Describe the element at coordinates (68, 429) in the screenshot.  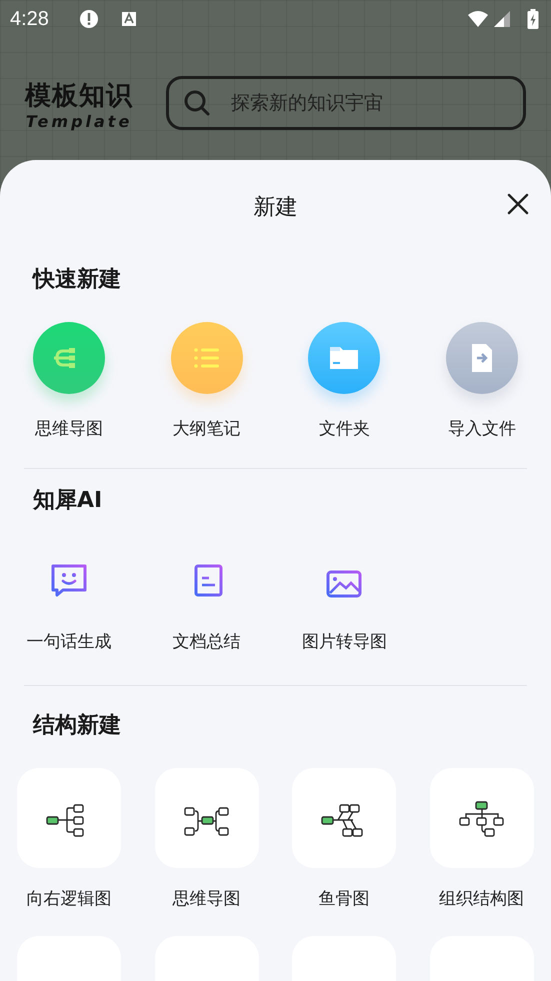
I see `tile-label: 思维导图` at that location.